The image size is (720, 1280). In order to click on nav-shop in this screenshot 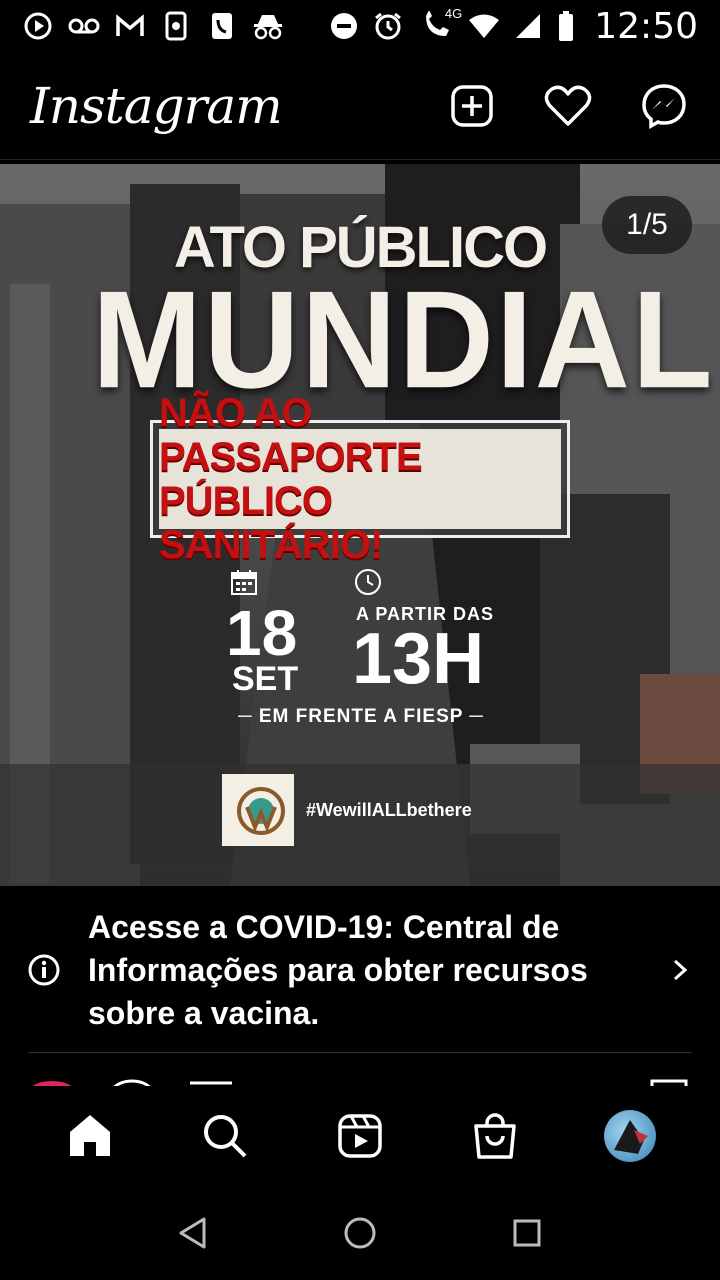, I will do `click(495, 1136)`.